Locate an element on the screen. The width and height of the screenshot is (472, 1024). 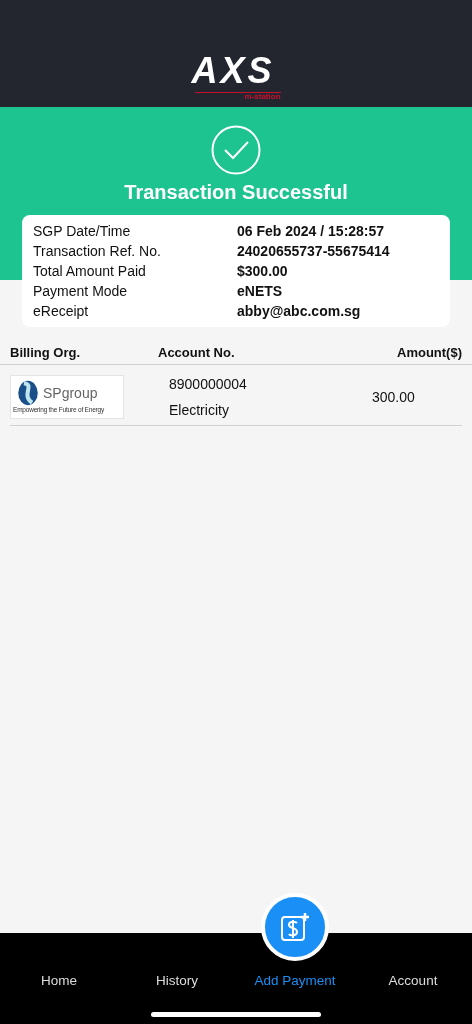
detail-label: Total Amount Paid is located at coordinates (90, 271).